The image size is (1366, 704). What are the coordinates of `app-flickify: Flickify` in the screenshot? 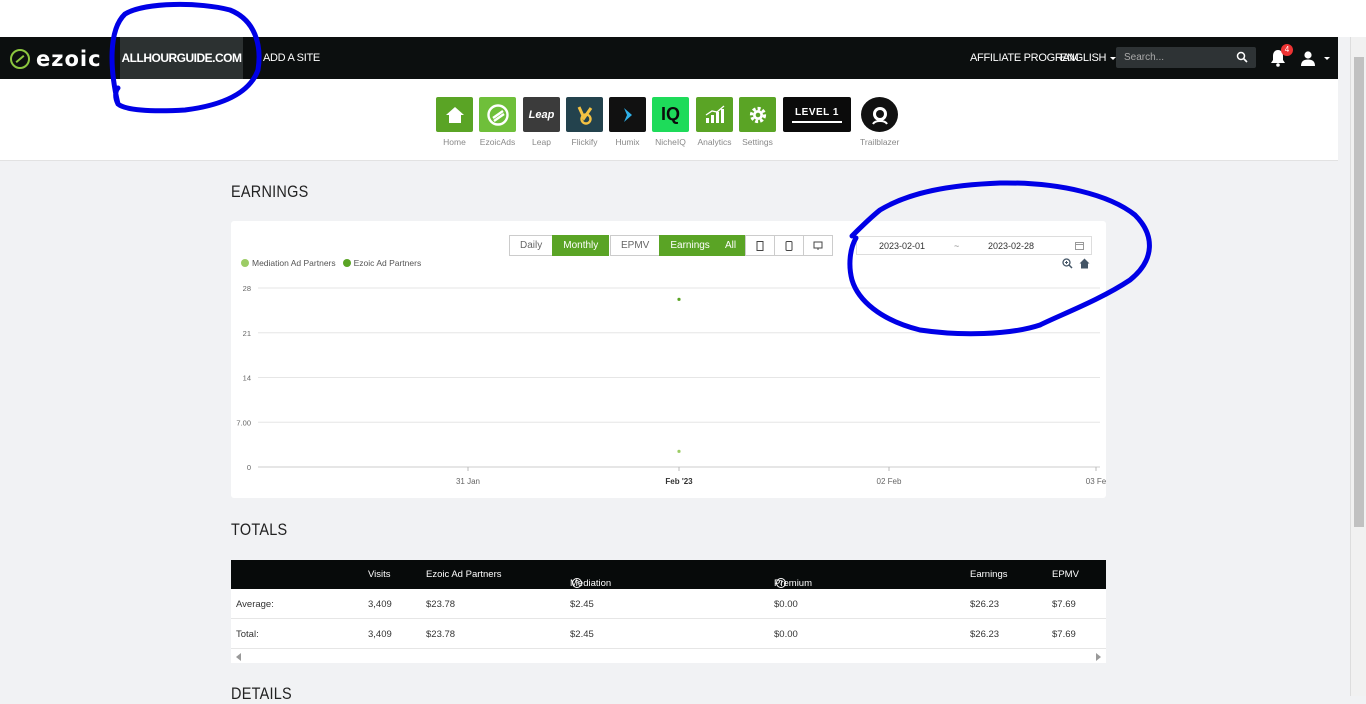 It's located at (584, 122).